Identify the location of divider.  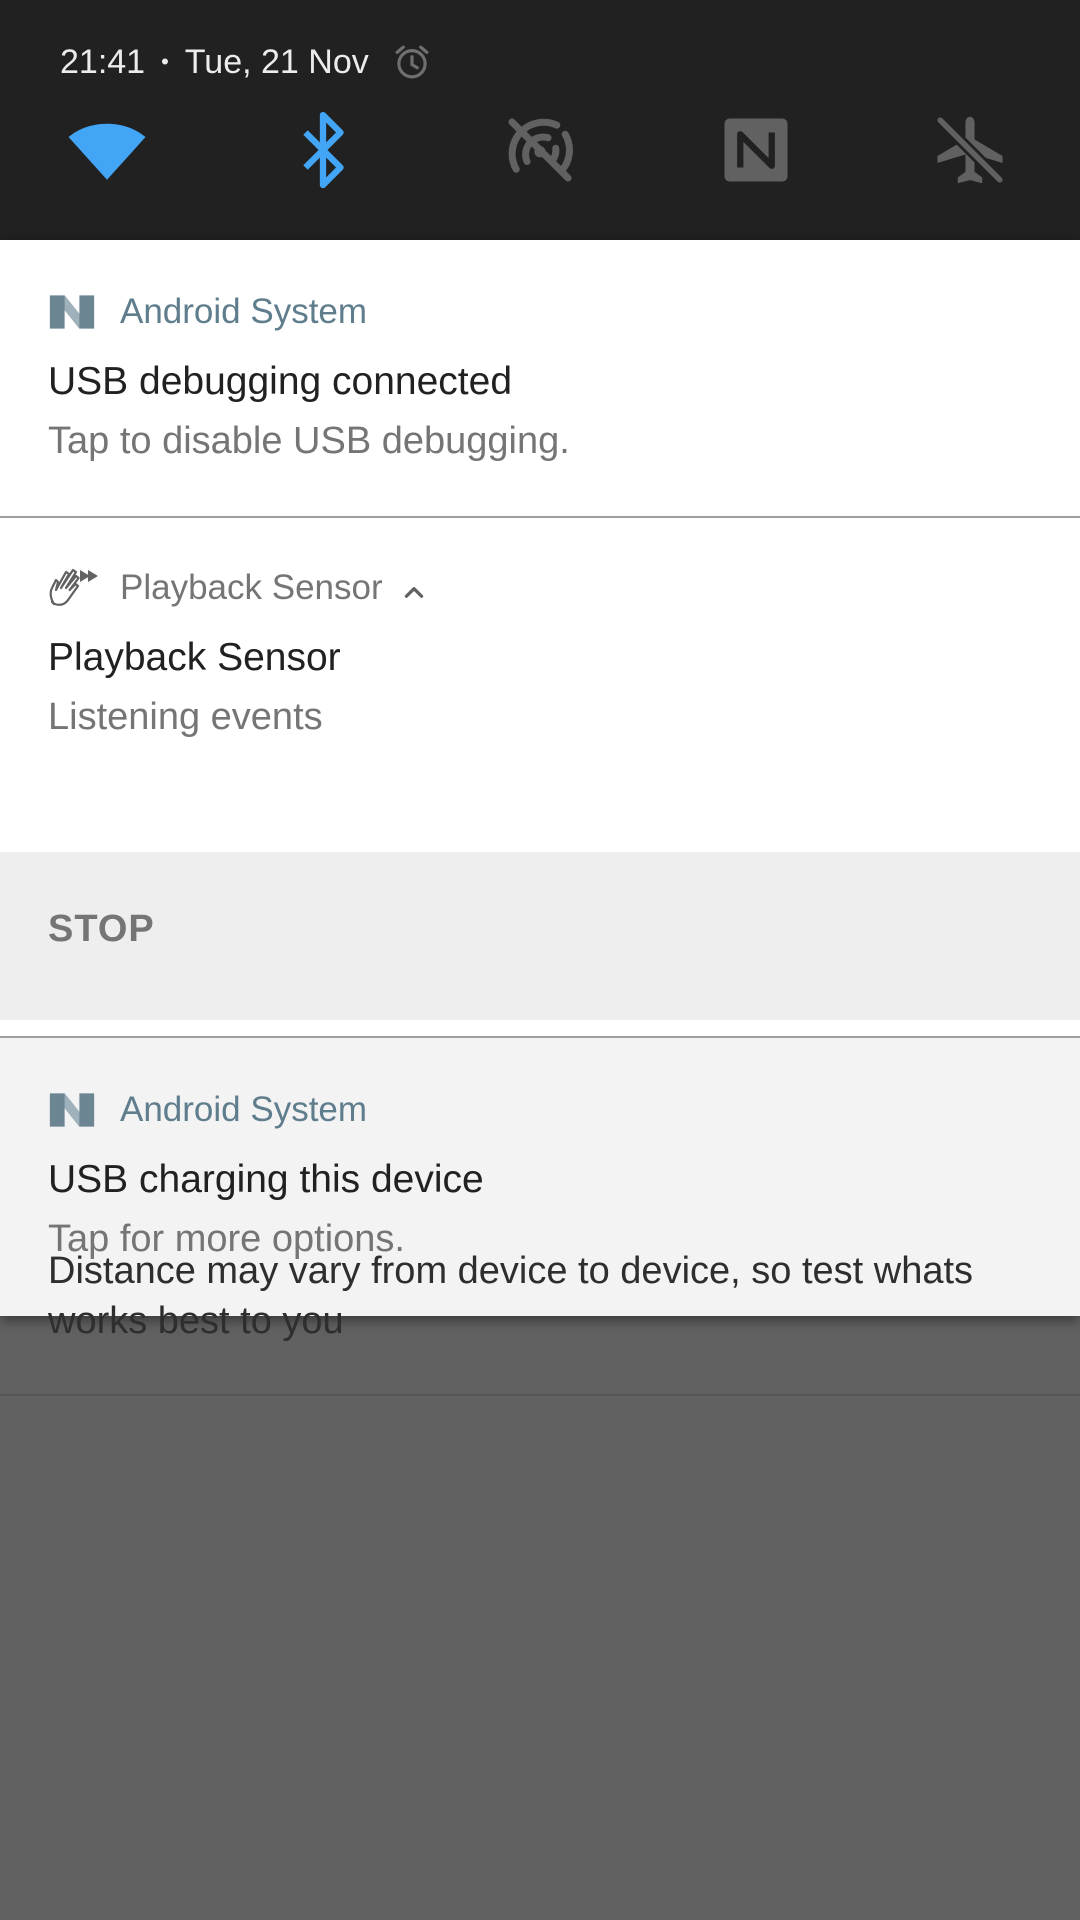
(540, 1395).